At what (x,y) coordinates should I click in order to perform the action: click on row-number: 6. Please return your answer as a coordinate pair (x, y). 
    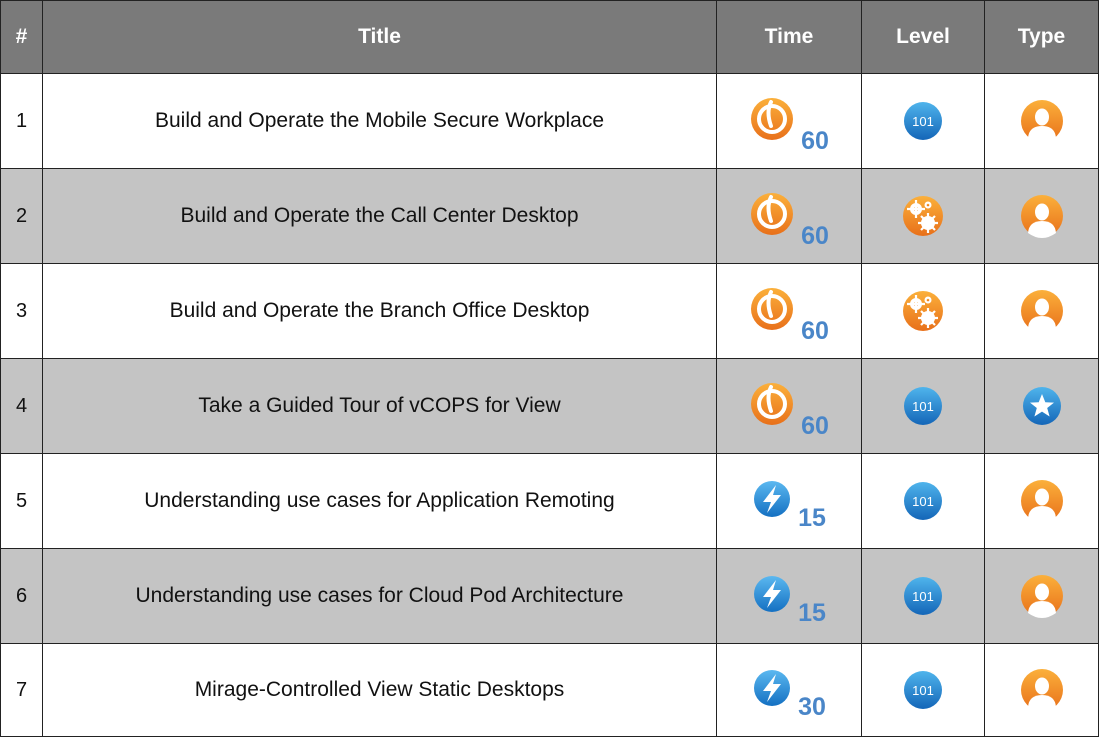
    Looking at the image, I should click on (21, 596).